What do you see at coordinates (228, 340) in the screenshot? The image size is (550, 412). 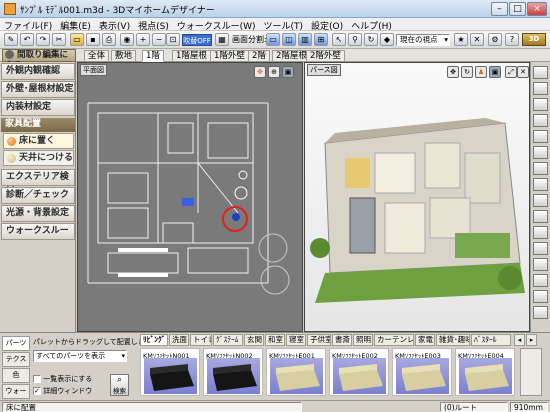 I see `category-tab-system: ｸﾞｽﾃｰﾑ` at bounding box center [228, 340].